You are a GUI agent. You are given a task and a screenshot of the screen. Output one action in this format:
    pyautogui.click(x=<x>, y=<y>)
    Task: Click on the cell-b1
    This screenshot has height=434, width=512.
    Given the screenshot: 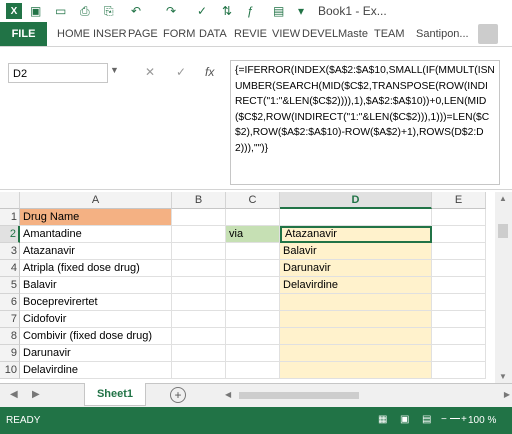 What is the action you would take?
    pyautogui.click(x=199, y=217)
    